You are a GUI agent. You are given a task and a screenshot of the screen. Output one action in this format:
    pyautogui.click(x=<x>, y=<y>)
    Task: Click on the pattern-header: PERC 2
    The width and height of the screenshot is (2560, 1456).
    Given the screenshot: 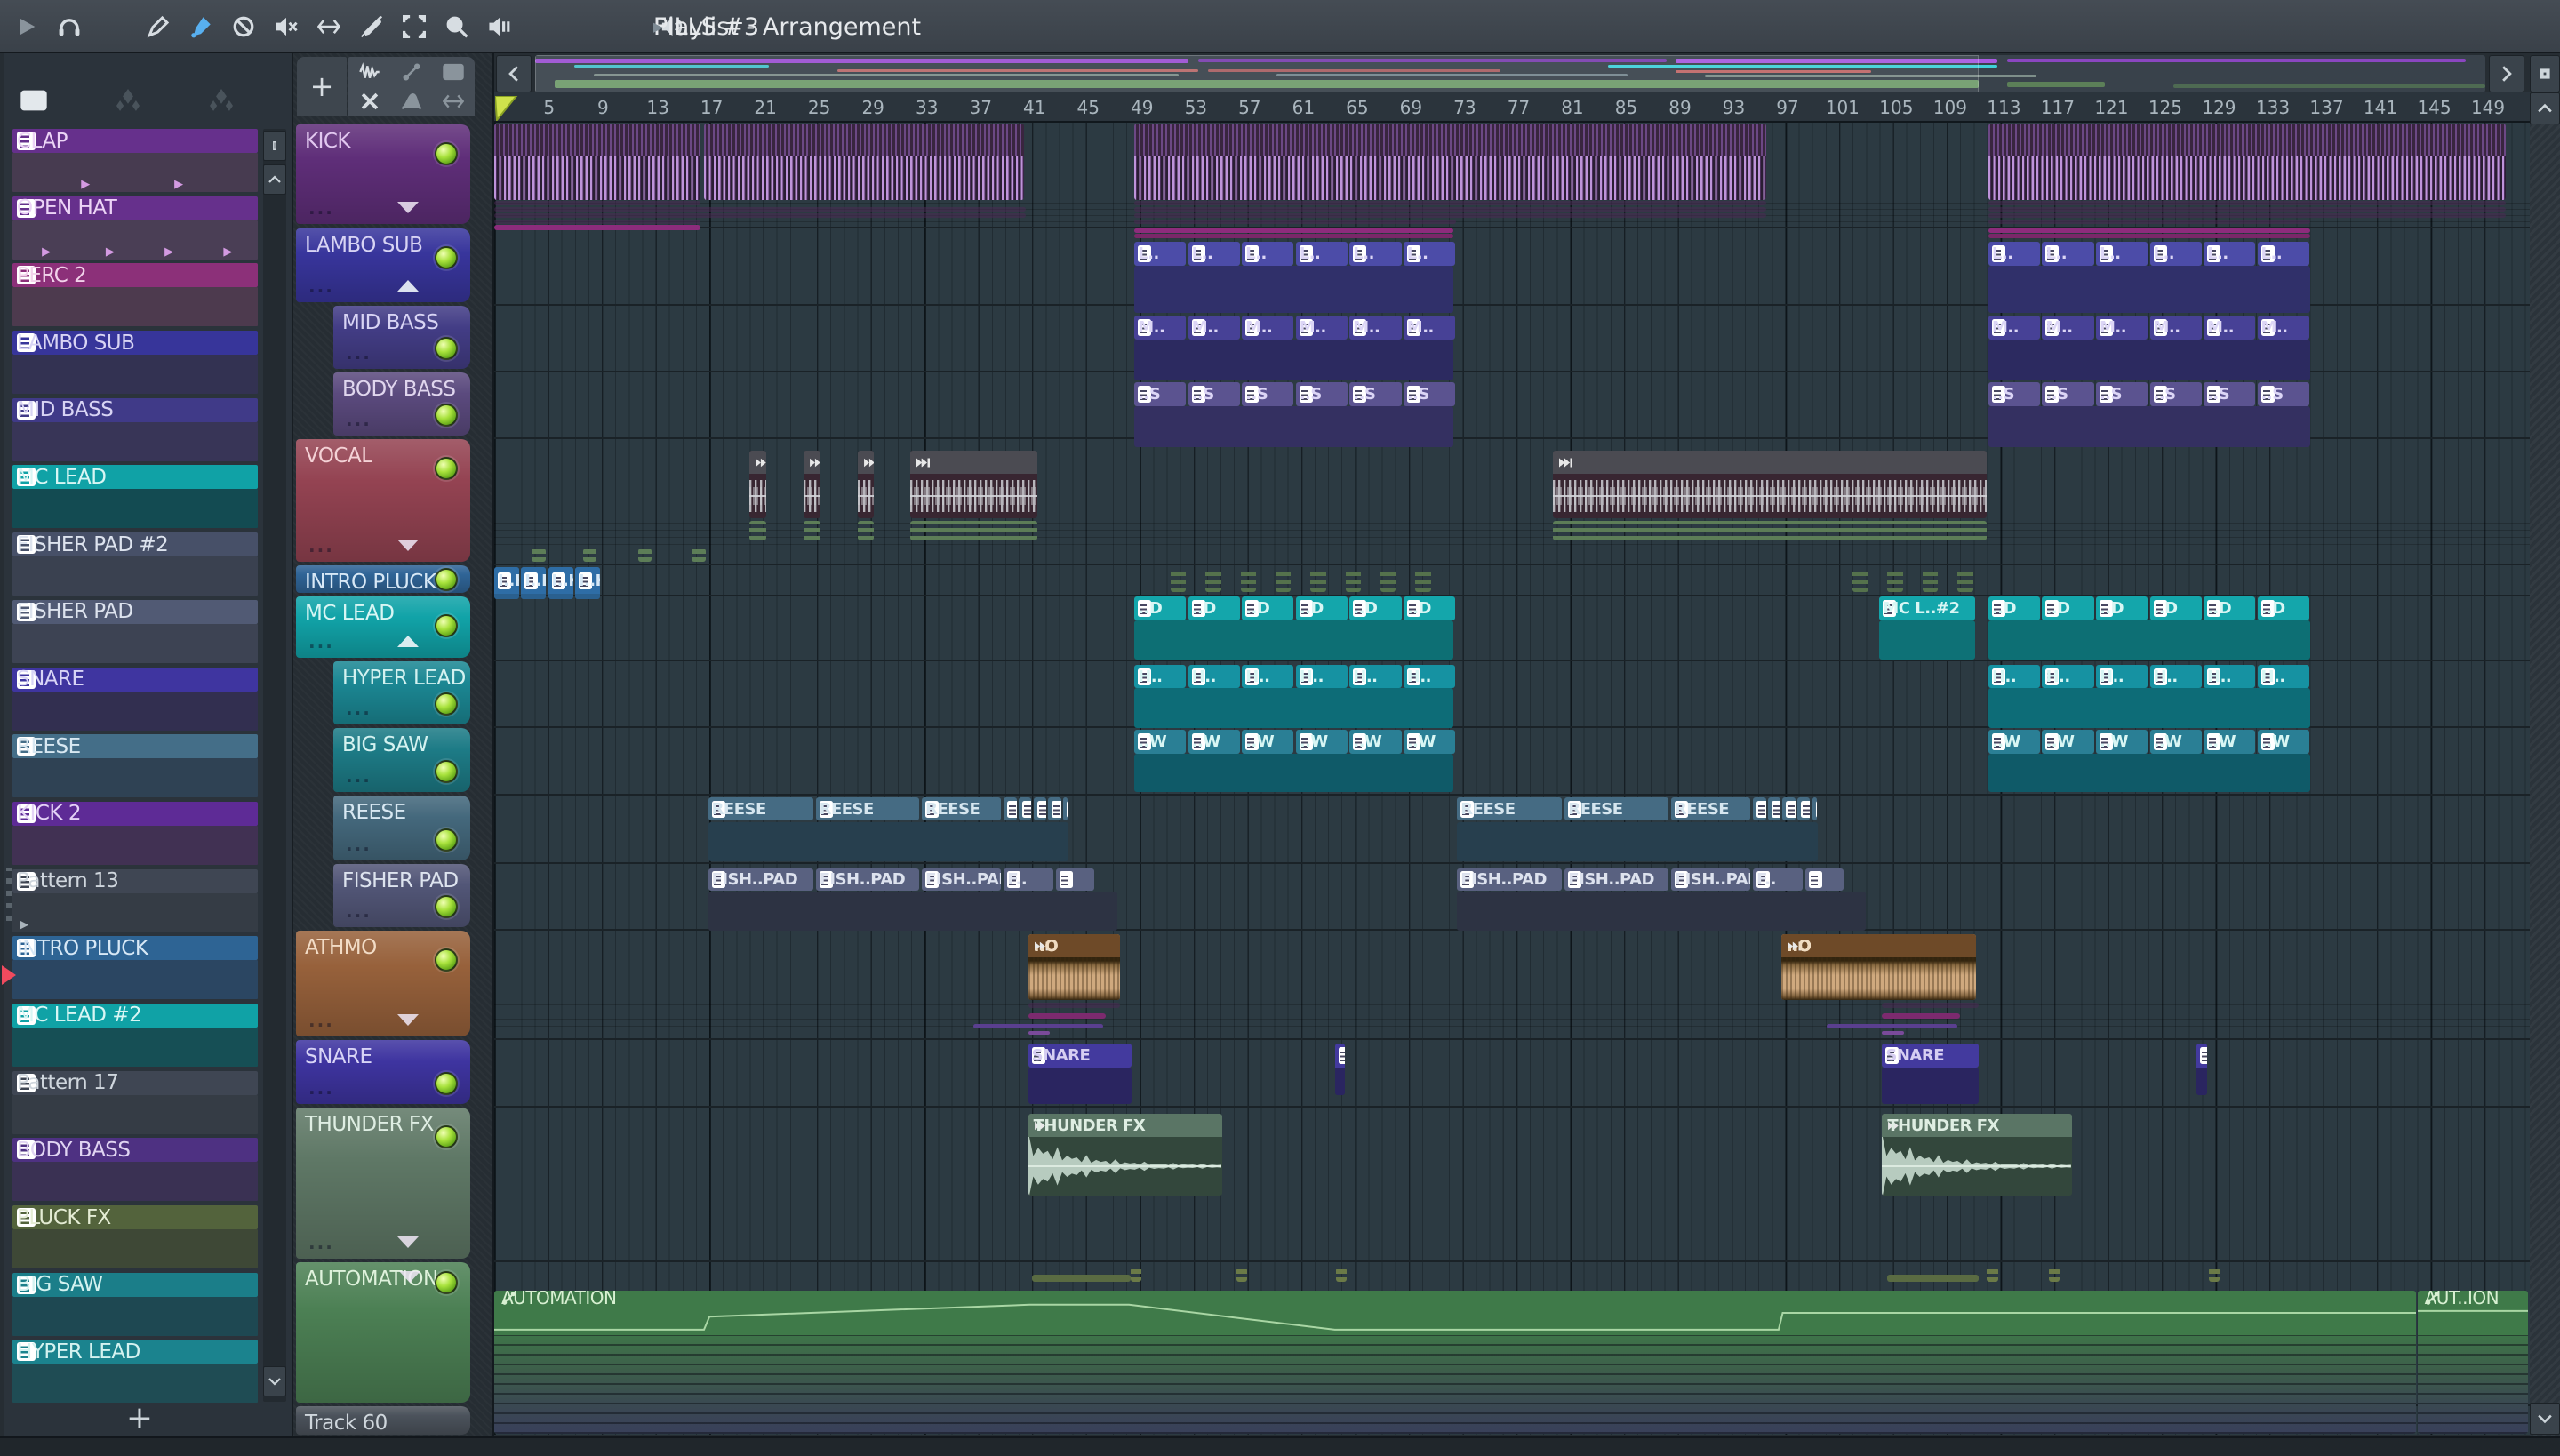 What is the action you would take?
    pyautogui.click(x=135, y=275)
    